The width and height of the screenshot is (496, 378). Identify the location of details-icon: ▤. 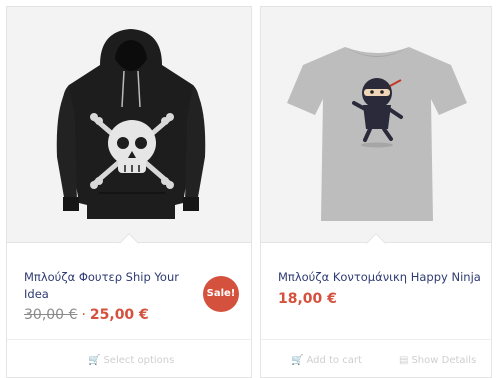
(404, 360).